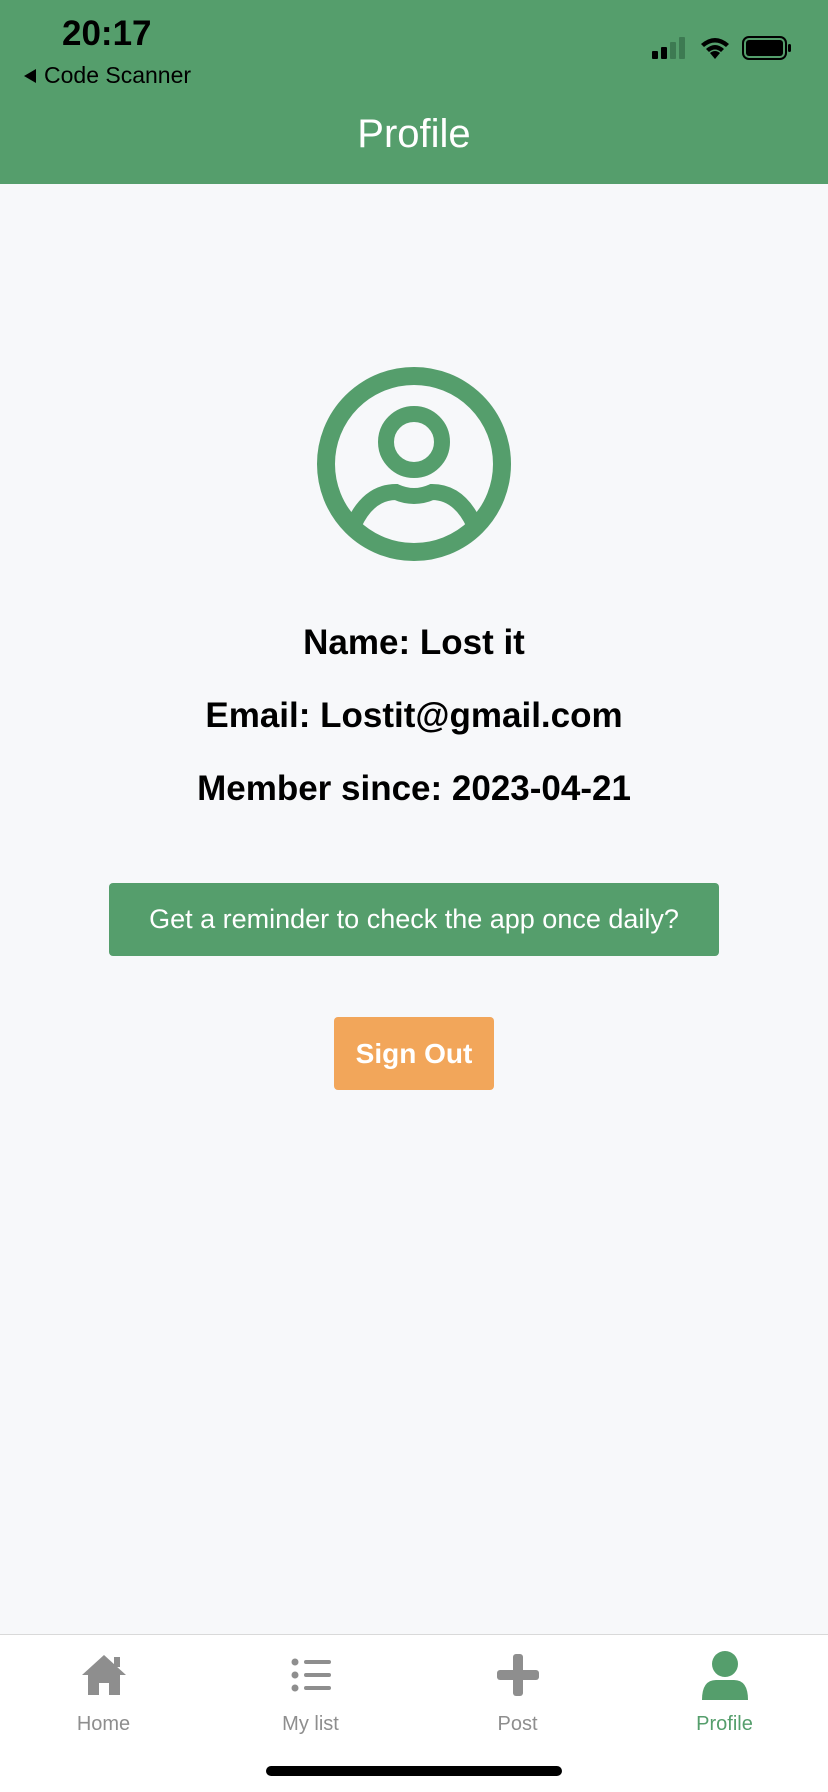 This screenshot has width=828, height=1792. What do you see at coordinates (414, 134) in the screenshot?
I see `page-title: Profile` at bounding box center [414, 134].